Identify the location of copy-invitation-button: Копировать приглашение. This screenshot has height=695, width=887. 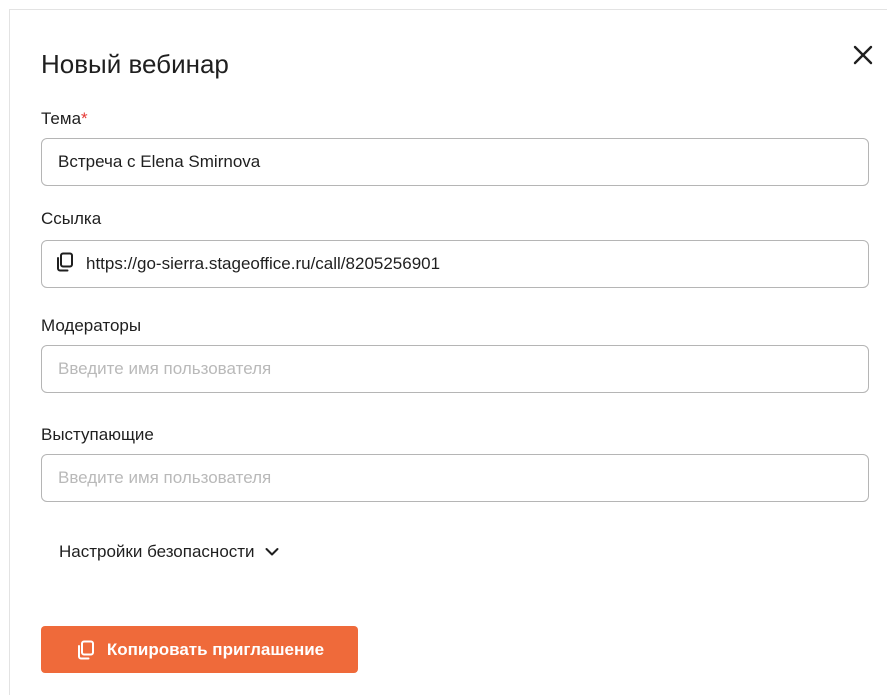
(199, 649).